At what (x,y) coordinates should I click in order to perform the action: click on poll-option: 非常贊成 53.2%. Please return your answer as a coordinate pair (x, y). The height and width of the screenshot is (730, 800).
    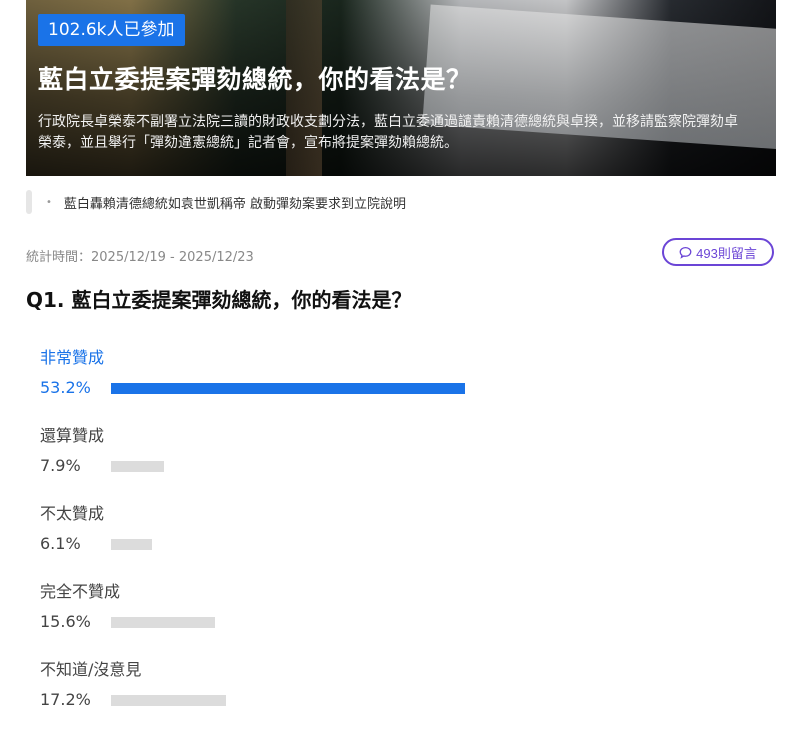
    Looking at the image, I should click on (400, 379).